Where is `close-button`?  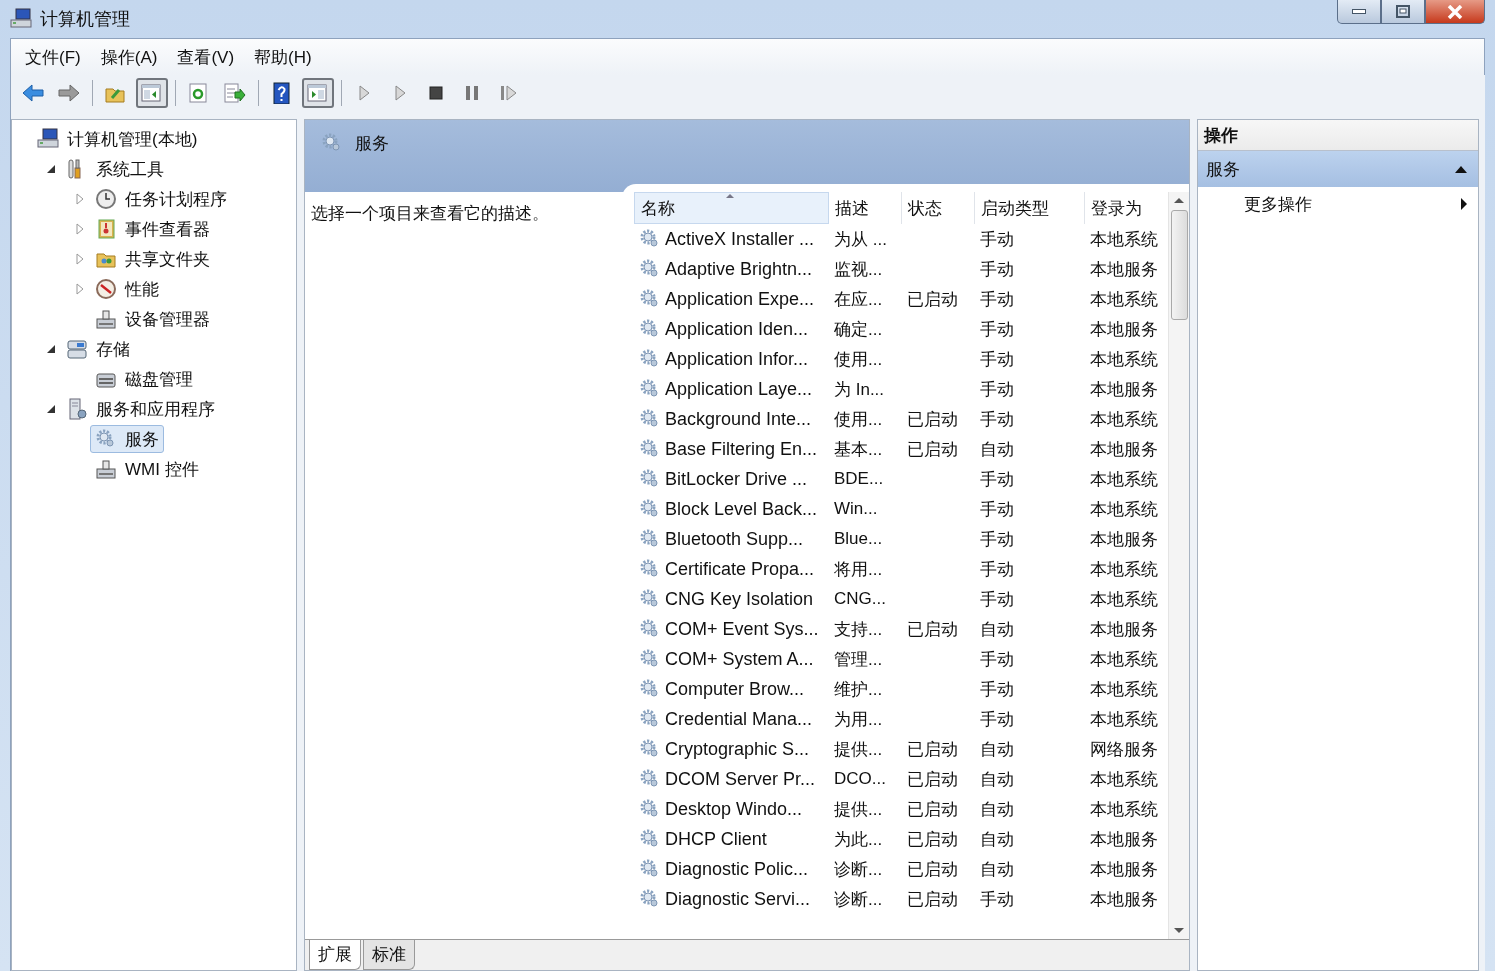
close-button is located at coordinates (1455, 12).